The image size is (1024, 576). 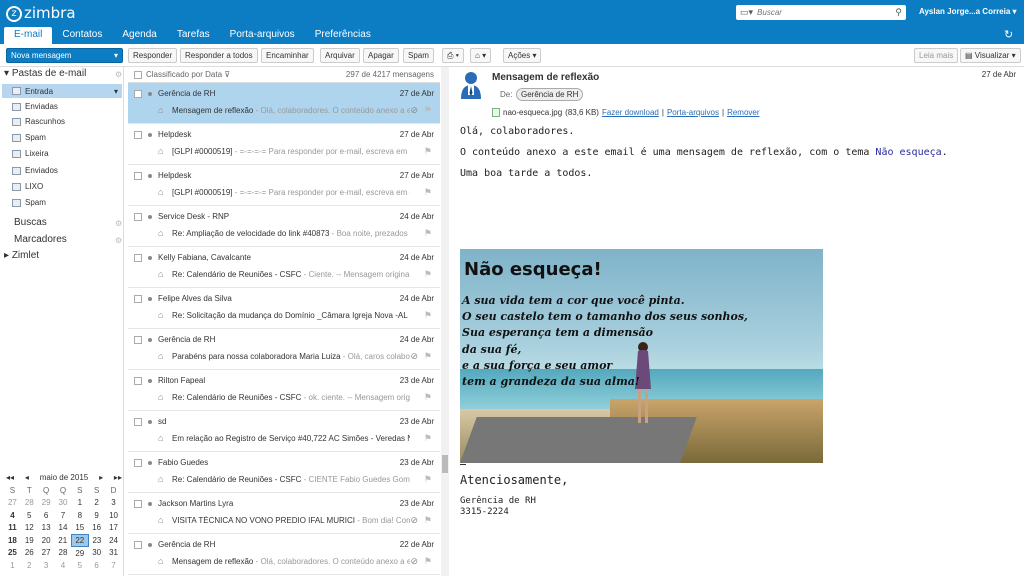 I want to click on folder-lixo: LIXO, so click(x=27, y=186).